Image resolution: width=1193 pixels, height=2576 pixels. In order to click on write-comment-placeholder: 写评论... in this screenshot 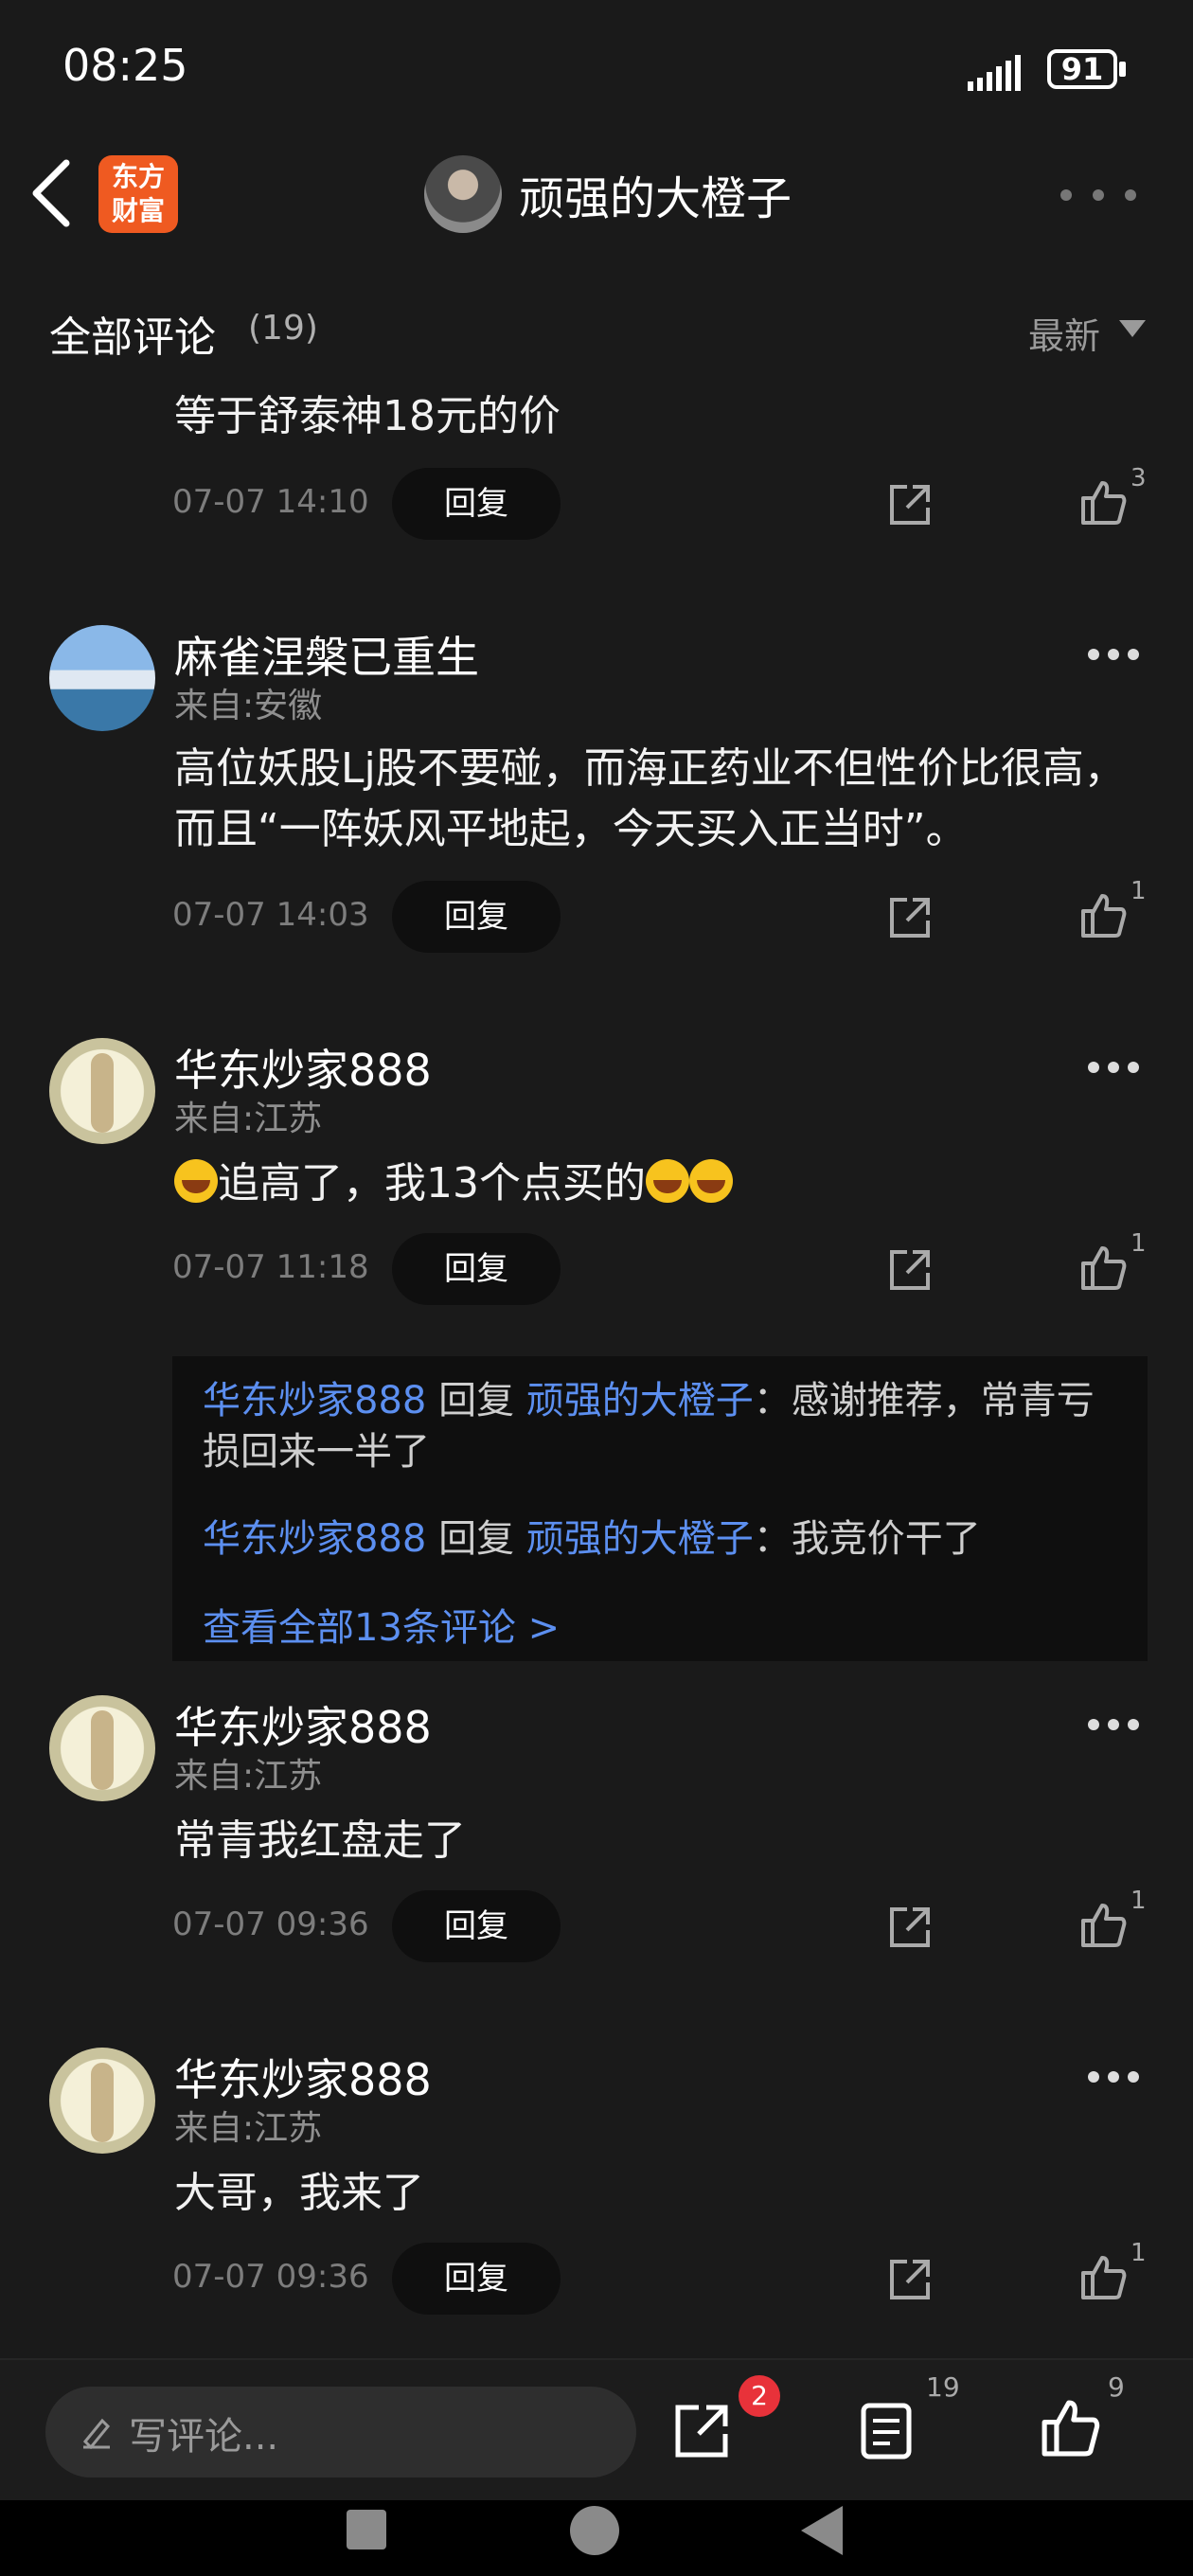, I will do `click(203, 2433)`.